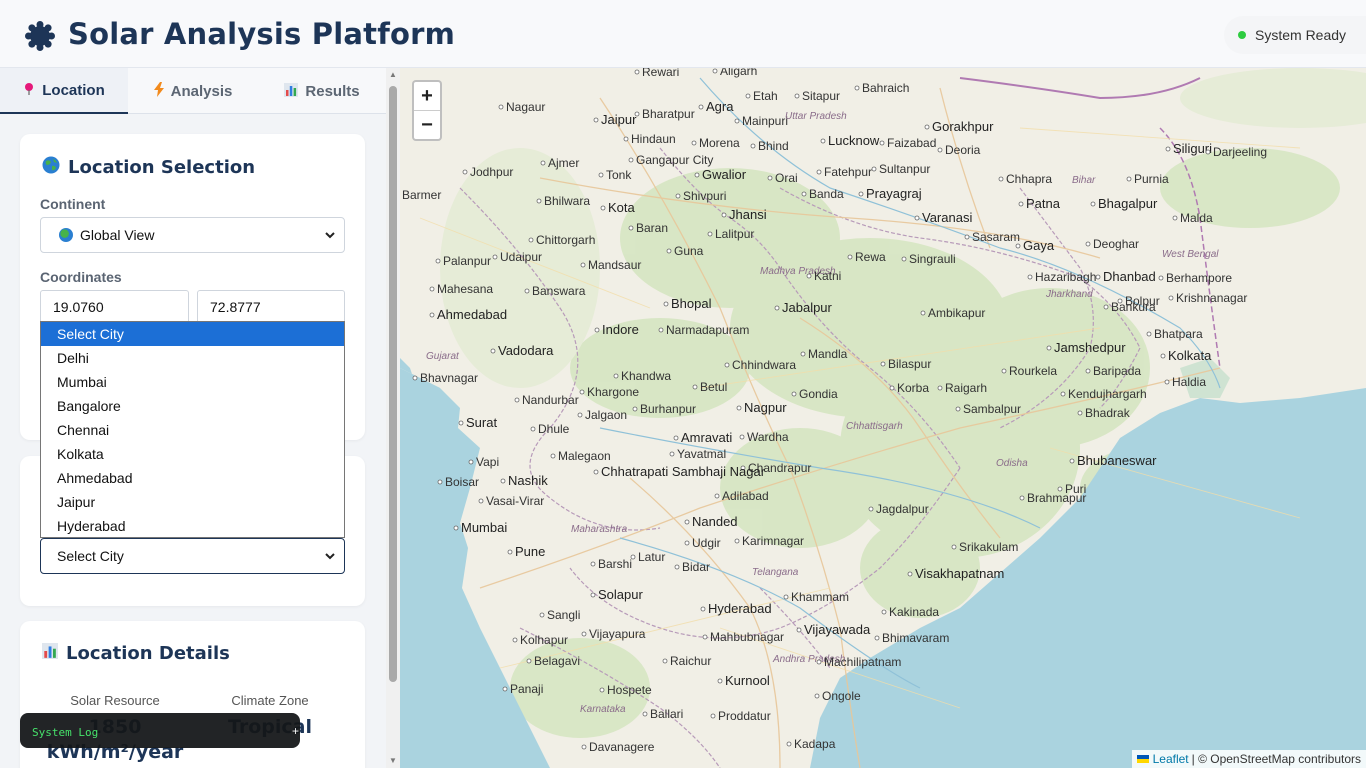 The width and height of the screenshot is (1366, 768). What do you see at coordinates (841, 696) in the screenshot?
I see `map-place-label: Ongole` at bounding box center [841, 696].